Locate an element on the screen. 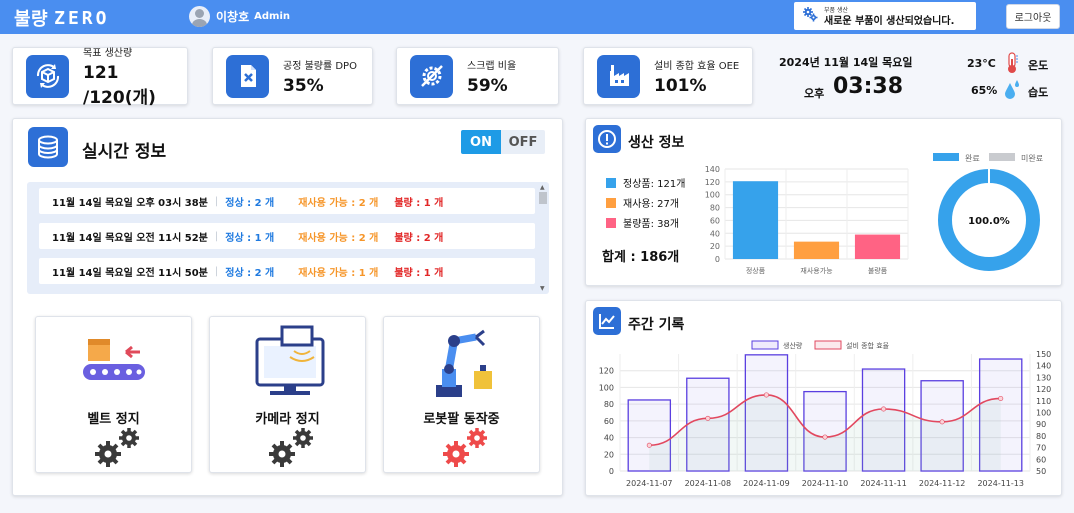 This screenshot has width=1074, height=513. y2-tick-label: 150 is located at coordinates (1043, 354).